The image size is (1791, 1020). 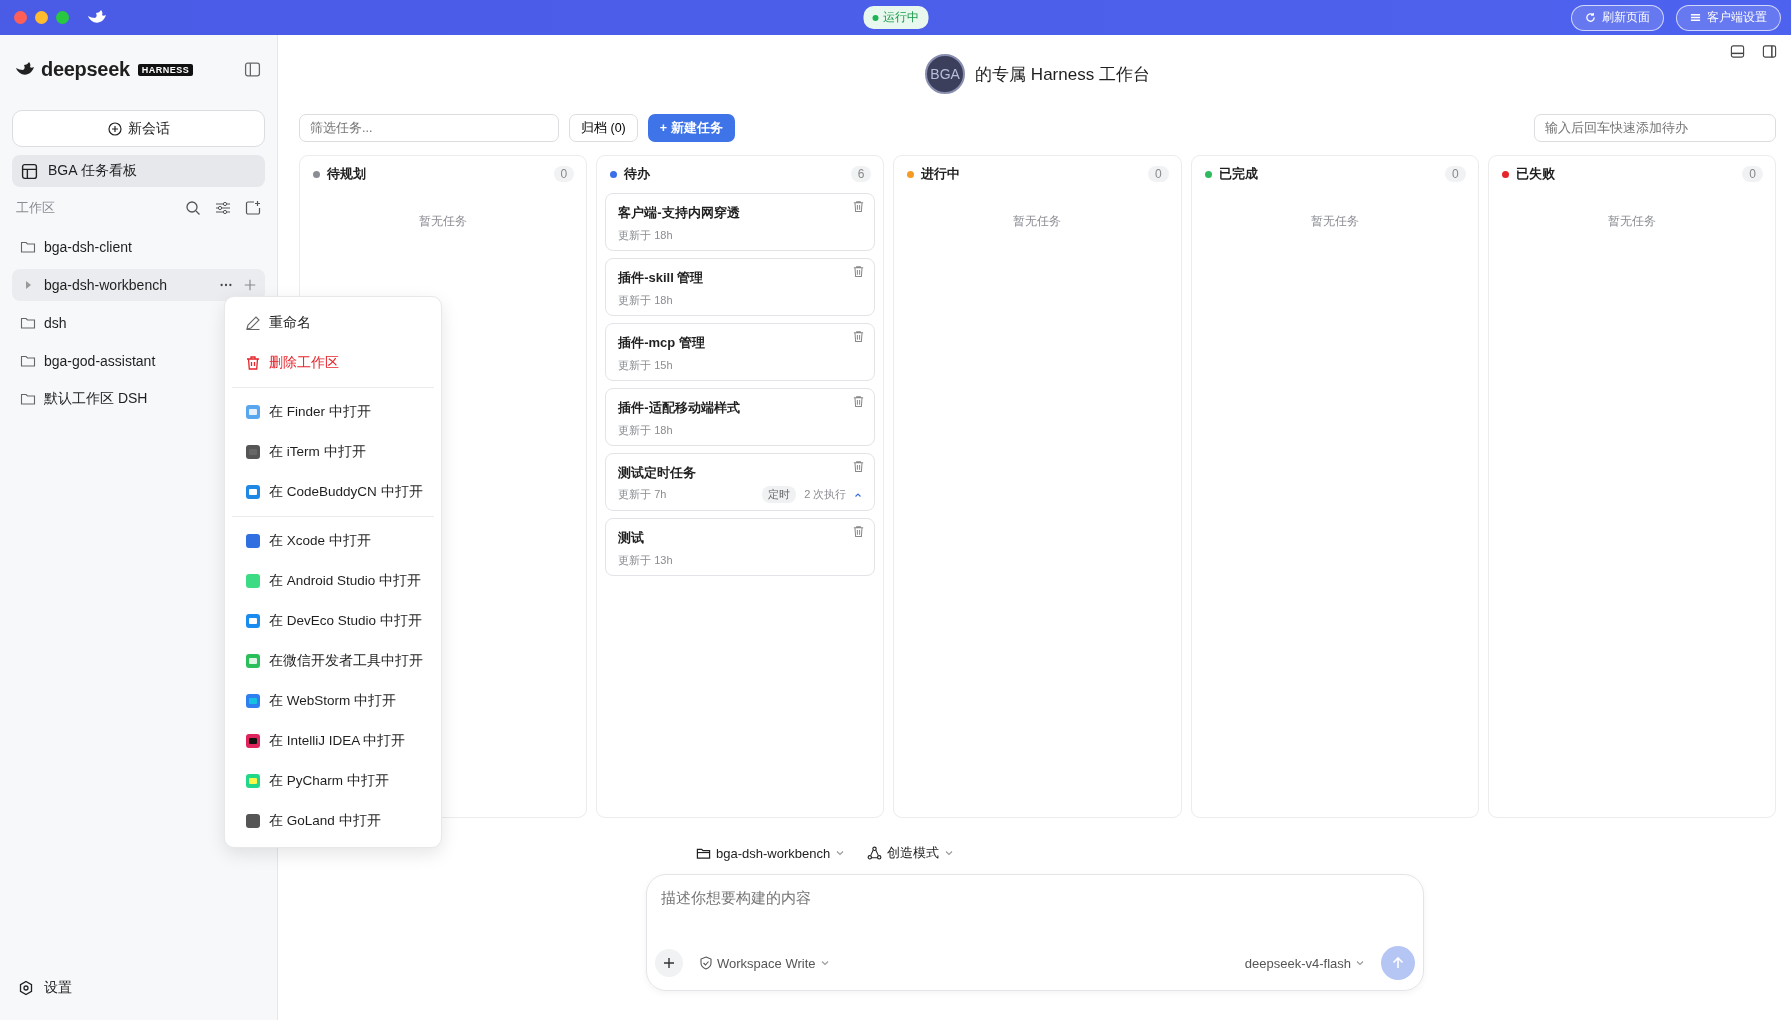 What do you see at coordinates (253, 323) in the screenshot?
I see `pencil-icon` at bounding box center [253, 323].